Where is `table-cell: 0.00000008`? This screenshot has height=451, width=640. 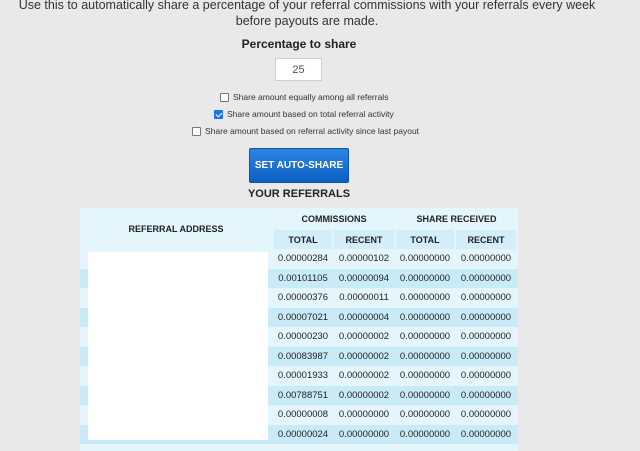 table-cell: 0.00000008 is located at coordinates (303, 415).